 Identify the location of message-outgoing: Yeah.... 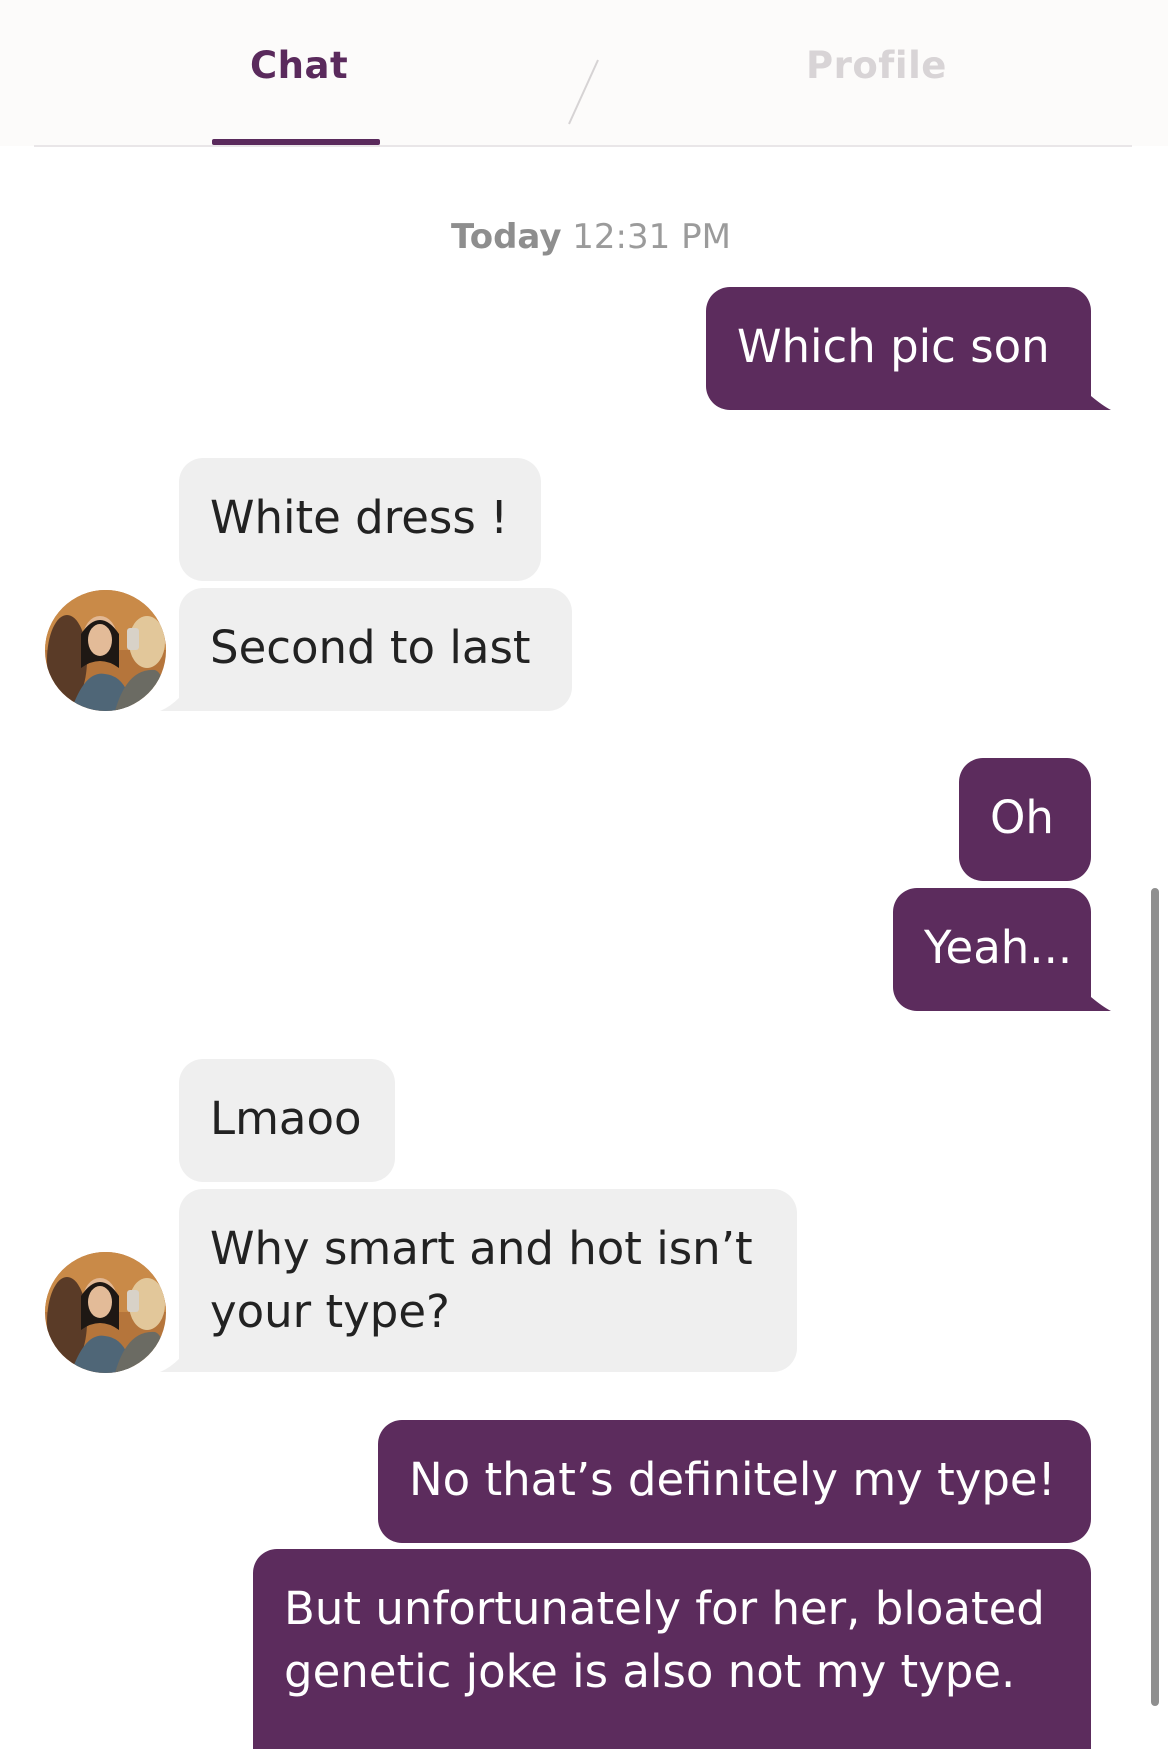
(992, 949).